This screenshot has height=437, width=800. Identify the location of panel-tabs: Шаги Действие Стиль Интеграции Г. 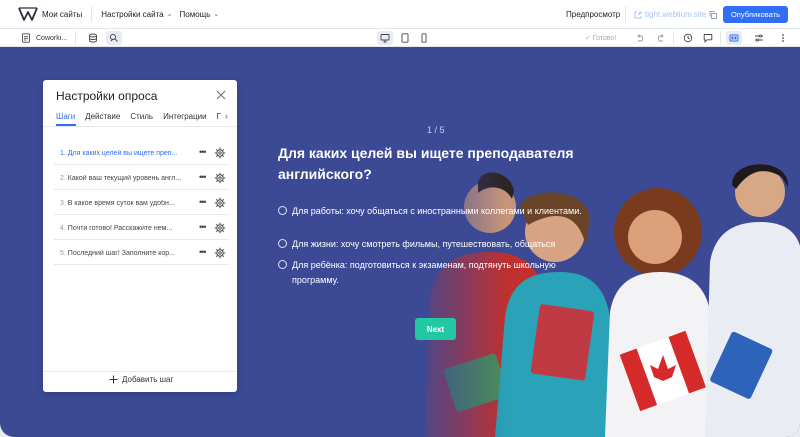
(138, 116).